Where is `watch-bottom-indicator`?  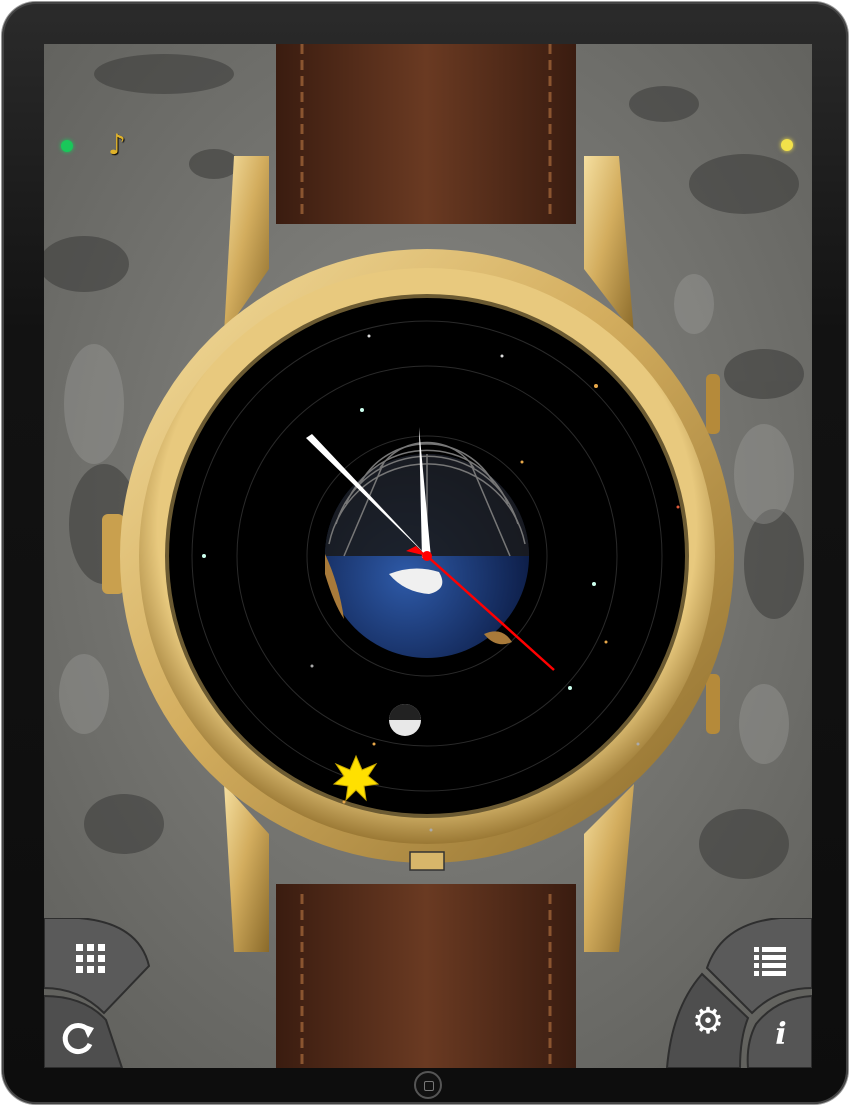
watch-bottom-indicator is located at coordinates (427, 861).